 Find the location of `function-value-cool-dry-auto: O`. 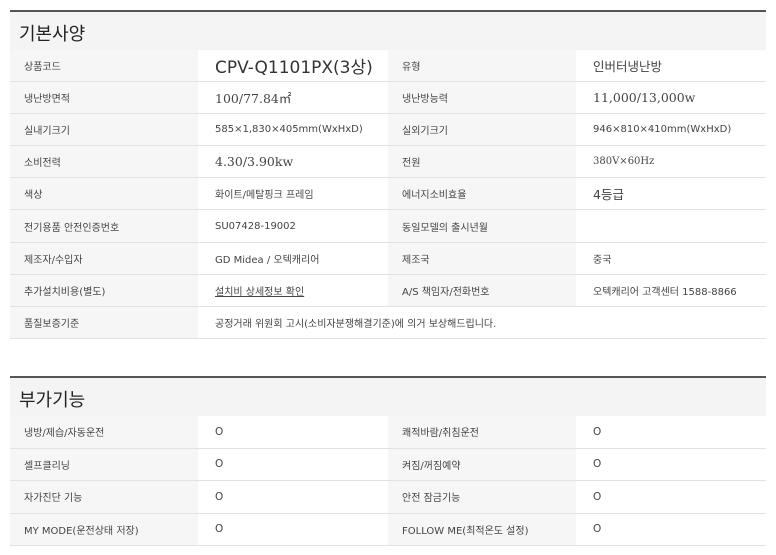

function-value-cool-dry-auto: O is located at coordinates (293, 432).